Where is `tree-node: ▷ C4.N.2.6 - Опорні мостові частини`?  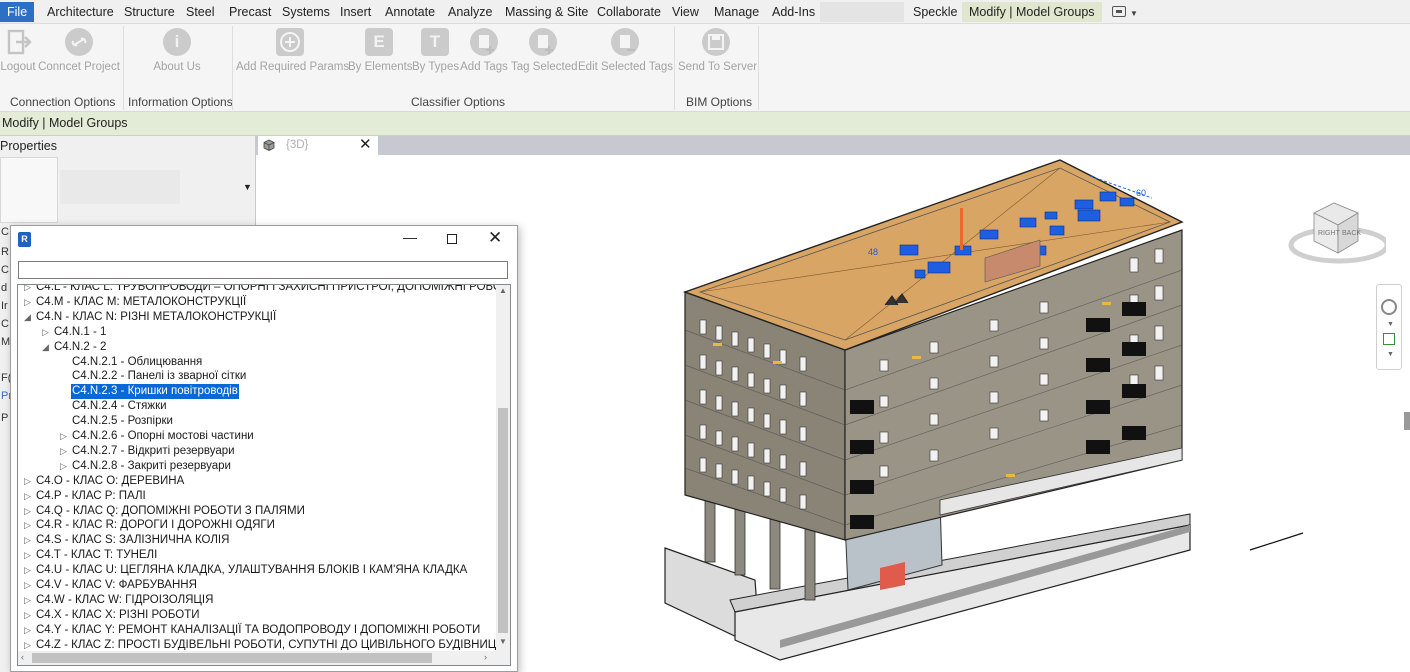
tree-node: ▷ C4.N.2.6 - Опорні мостові частини is located at coordinates (257, 436).